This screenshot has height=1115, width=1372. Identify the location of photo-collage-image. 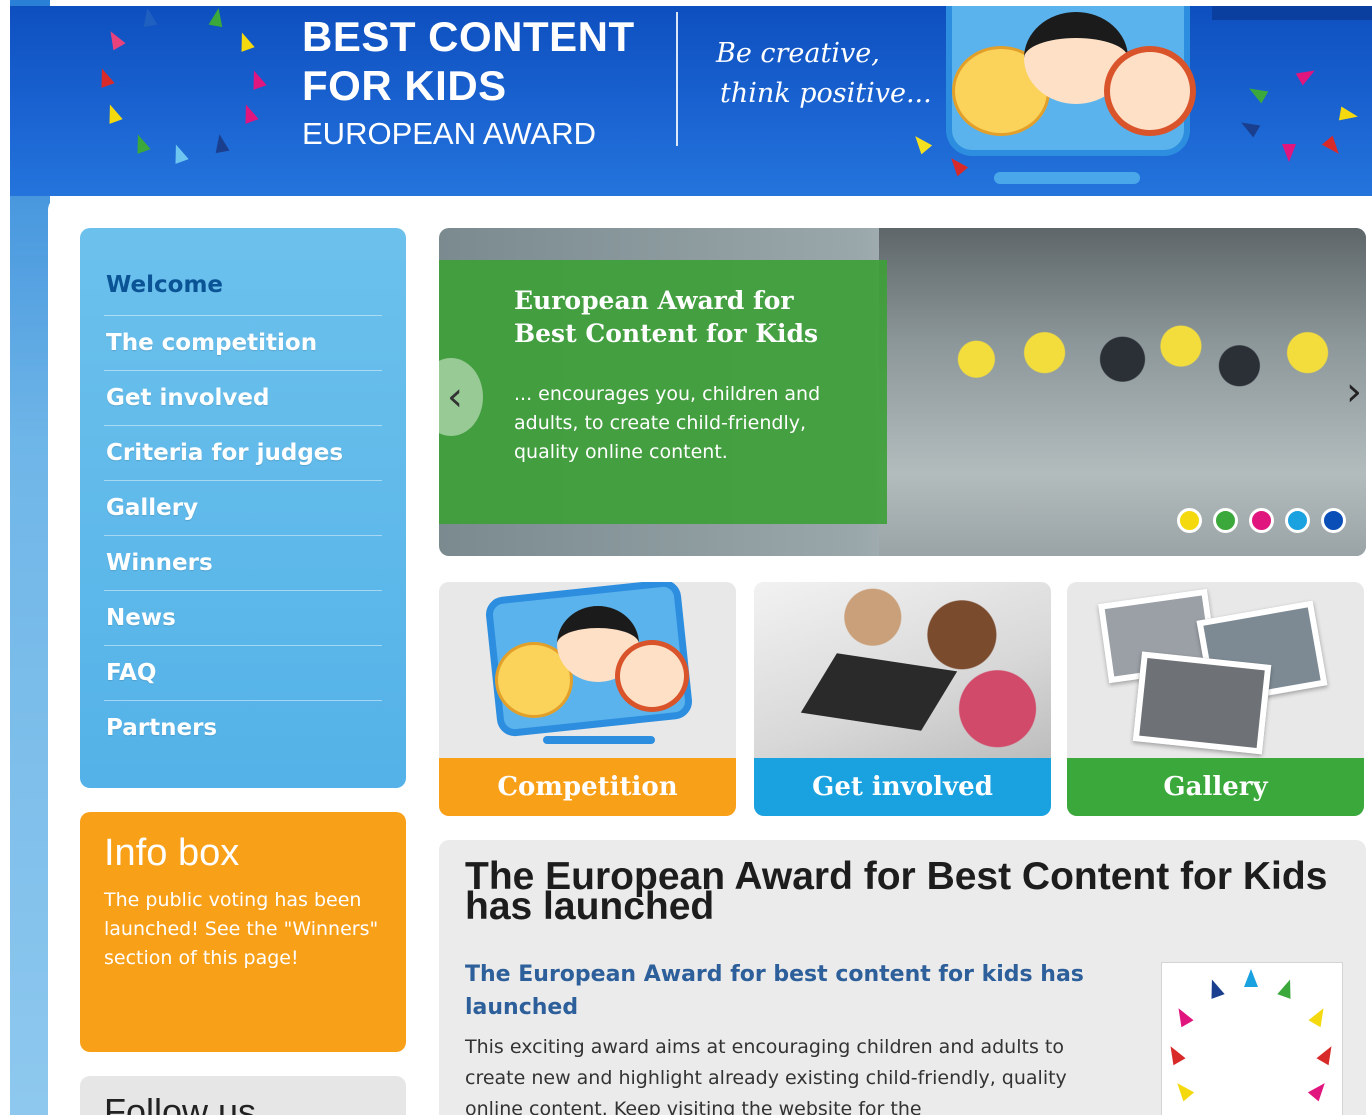
(1215, 670).